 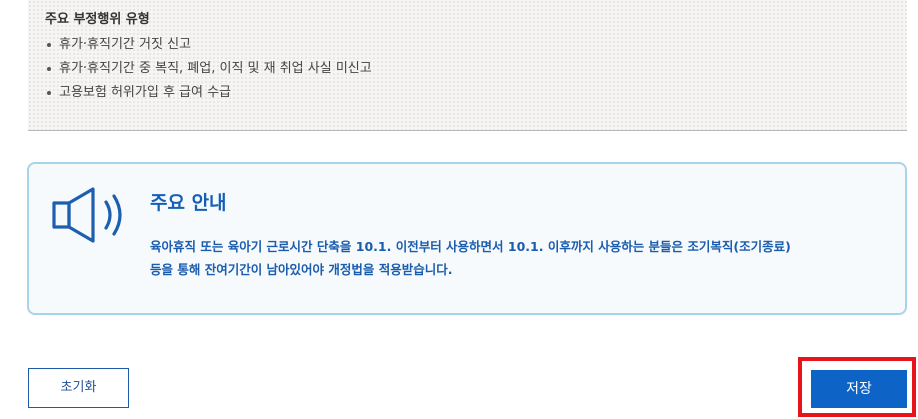 What do you see at coordinates (87, 215) in the screenshot?
I see `speaker-icon` at bounding box center [87, 215].